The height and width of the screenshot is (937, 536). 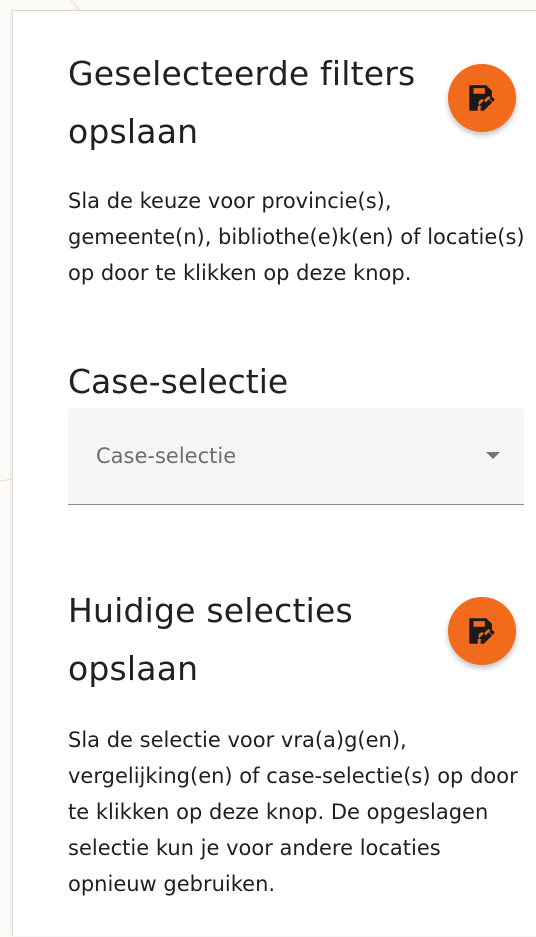 I want to click on dropdown-arrow-icon, so click(x=493, y=455).